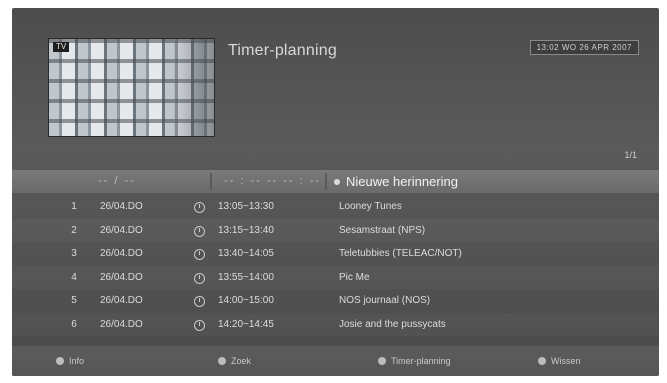  I want to click on clock-display: 13:02 WO 26 APR 2007, so click(584, 47).